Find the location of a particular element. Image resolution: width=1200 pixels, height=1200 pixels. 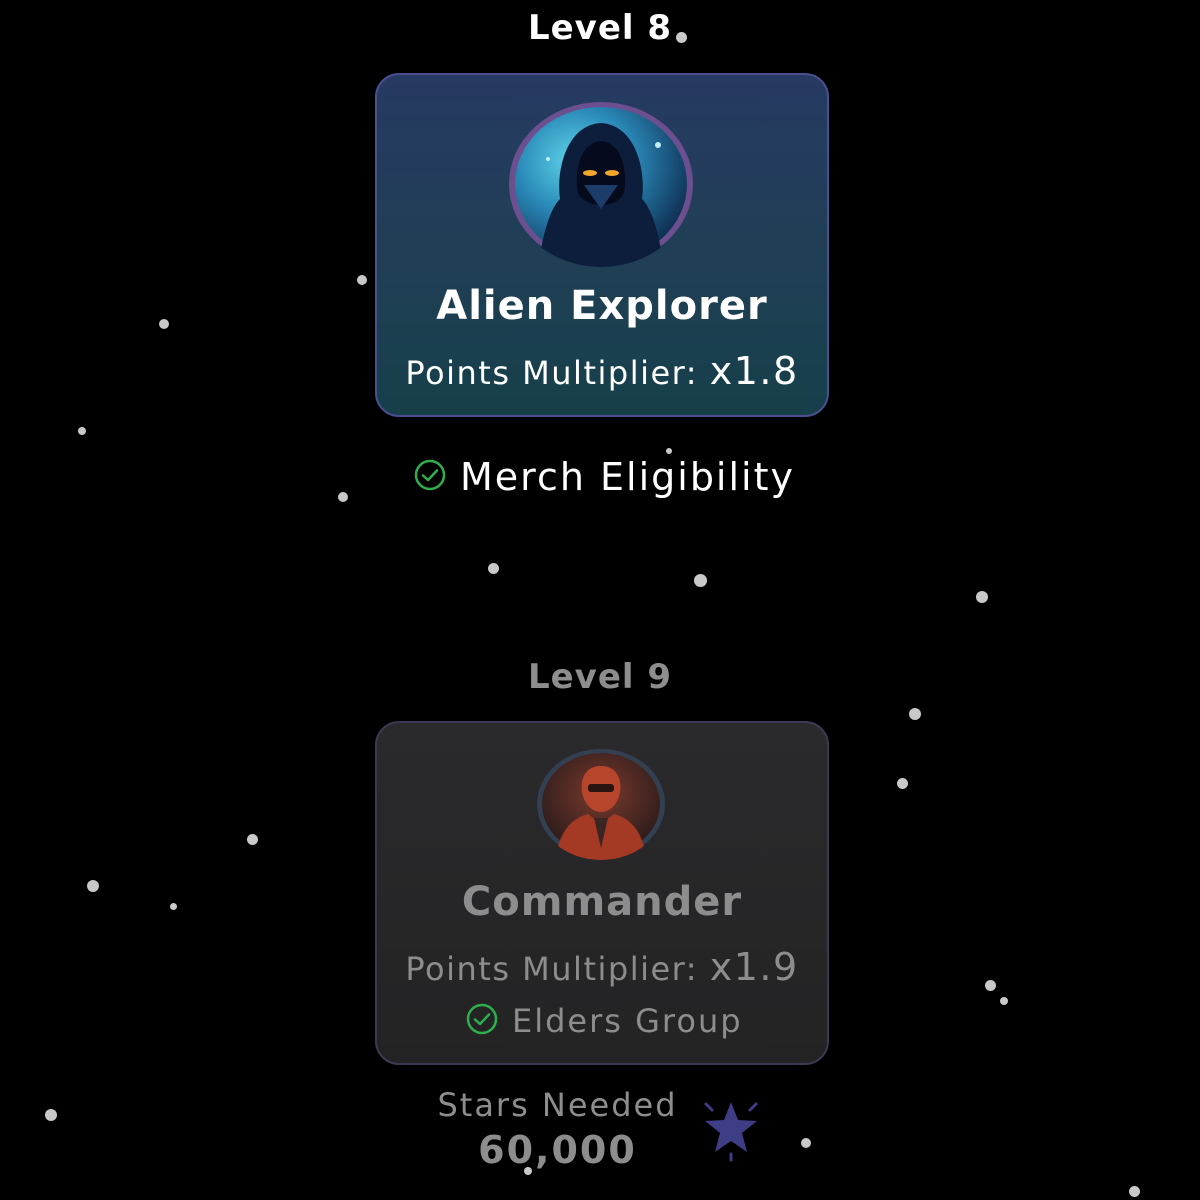

merch-eligibility-perk: Merch Eligibility is located at coordinates (604, 477).